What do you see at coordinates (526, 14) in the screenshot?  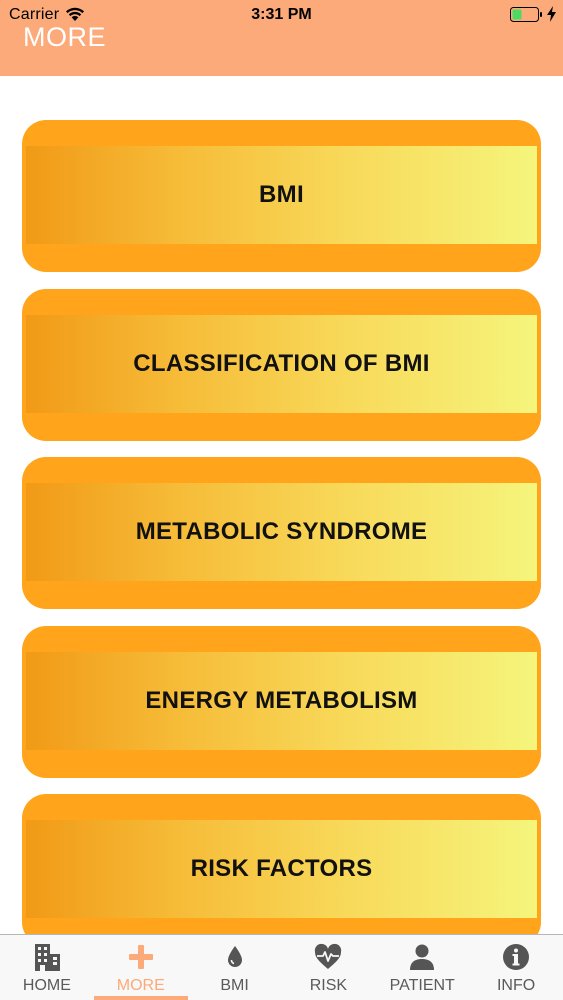 I see `battery-icon` at bounding box center [526, 14].